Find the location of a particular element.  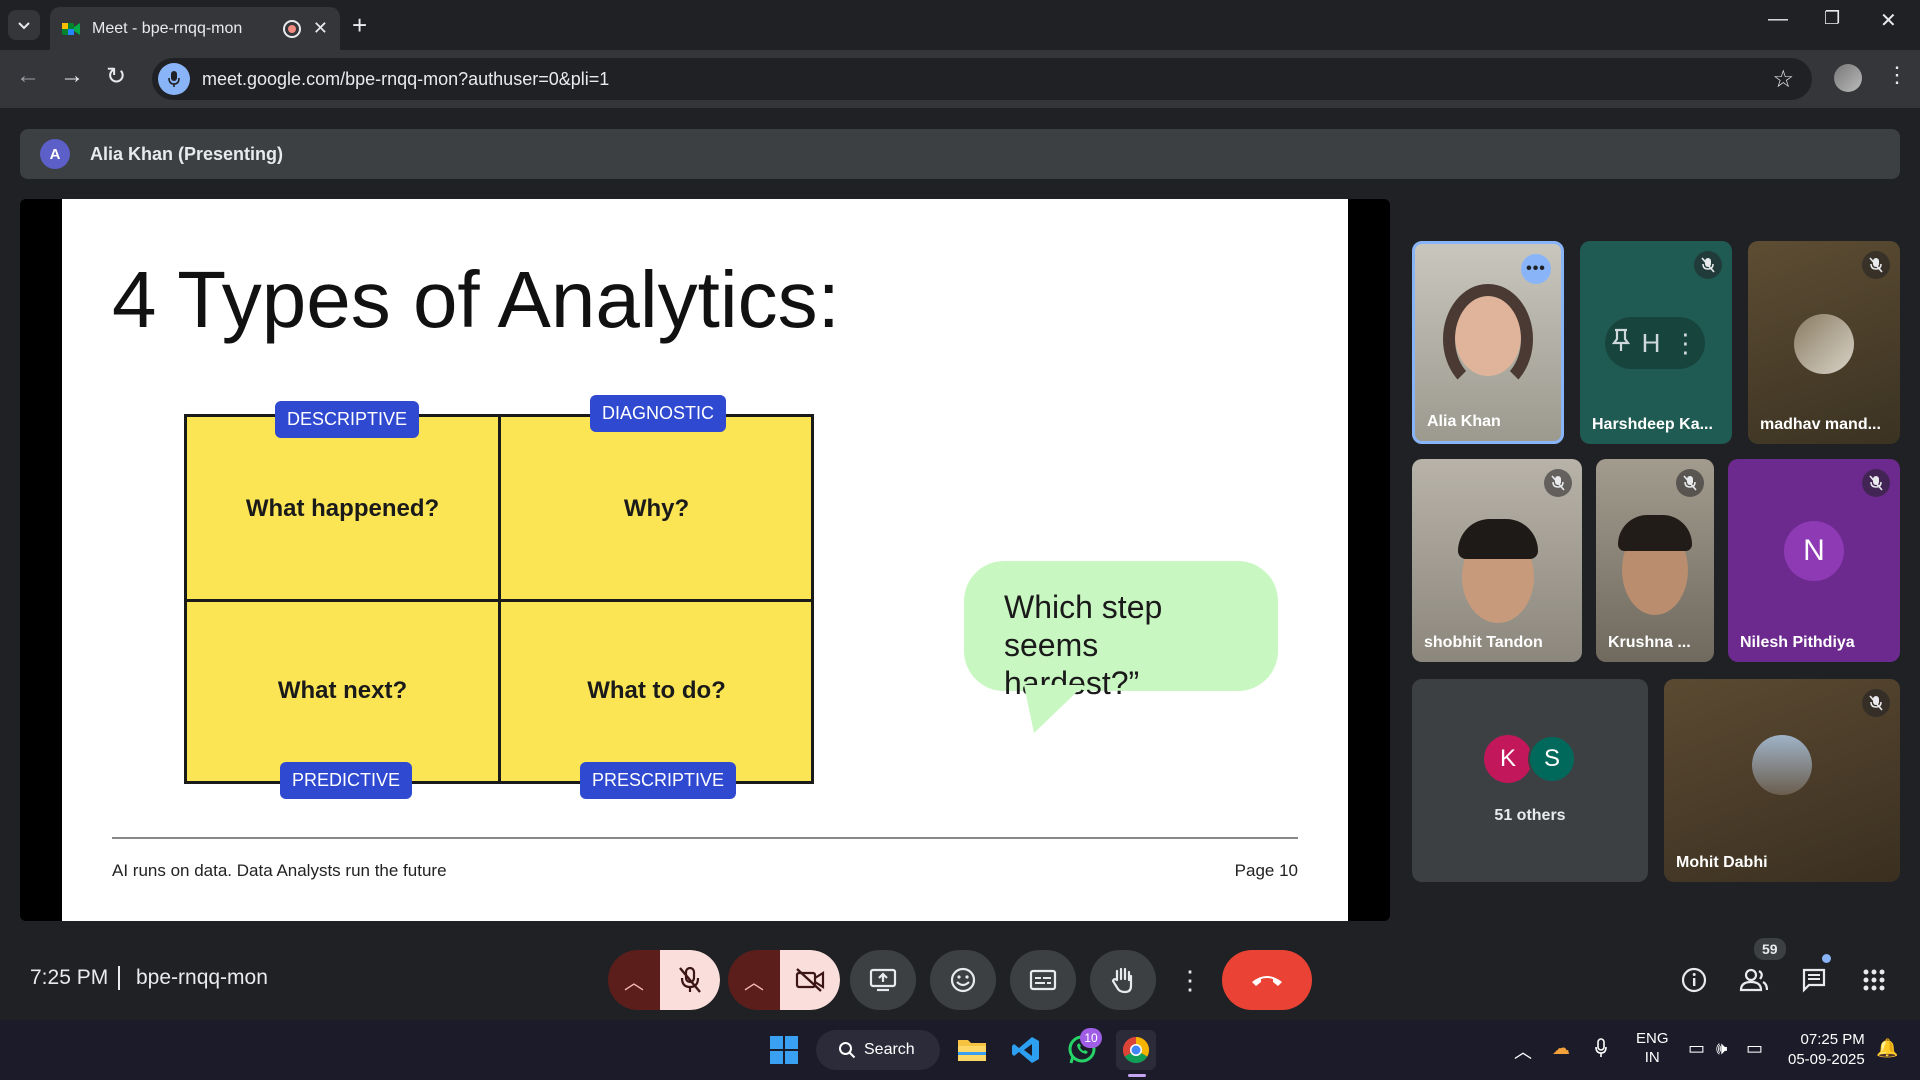

microphone-permission-icon is located at coordinates (174, 79).